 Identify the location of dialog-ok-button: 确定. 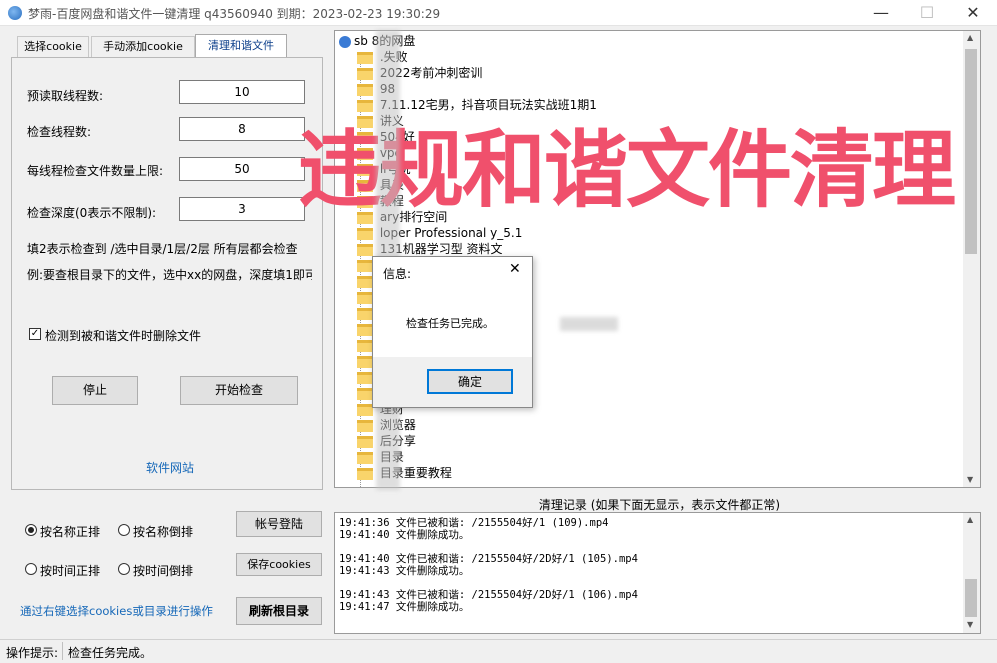
(470, 381).